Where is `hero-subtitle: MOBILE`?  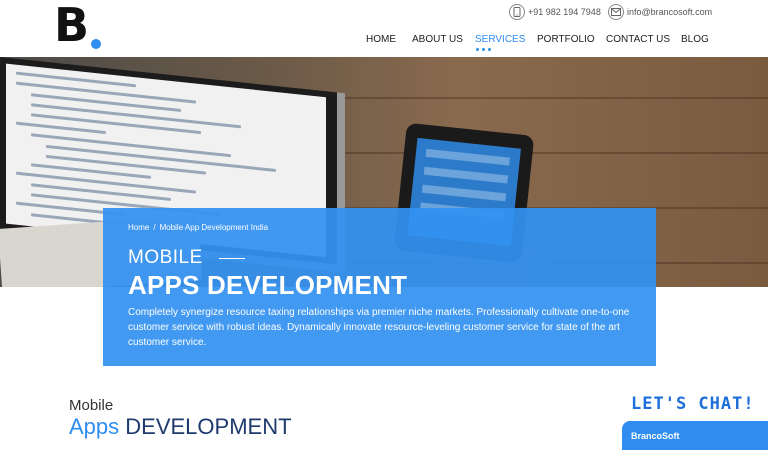 hero-subtitle: MOBILE is located at coordinates (186, 258).